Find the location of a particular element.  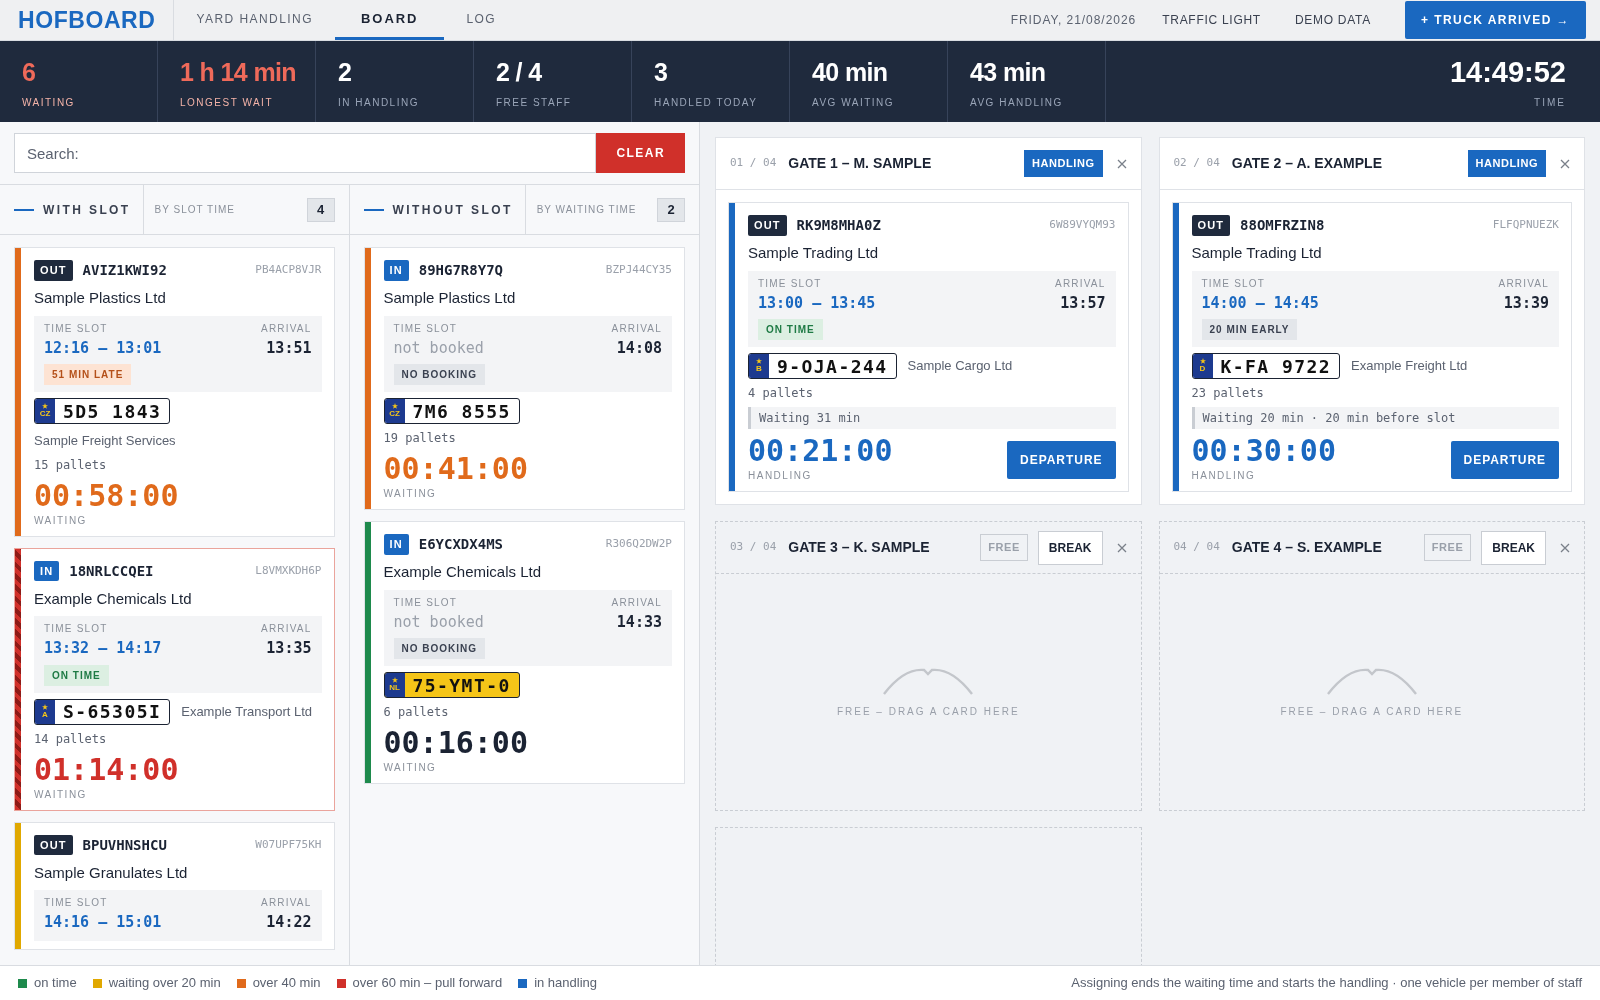

footer-note: Assigning ends the waiting time and starts the handling · one vehicle per member of staff is located at coordinates (1326, 983).